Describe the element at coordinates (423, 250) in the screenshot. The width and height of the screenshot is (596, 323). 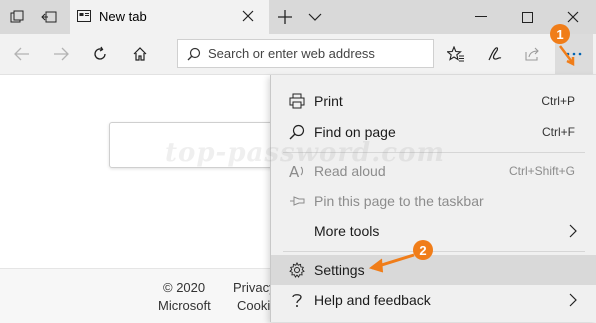
I see `annotation-badge-2: 2` at that location.